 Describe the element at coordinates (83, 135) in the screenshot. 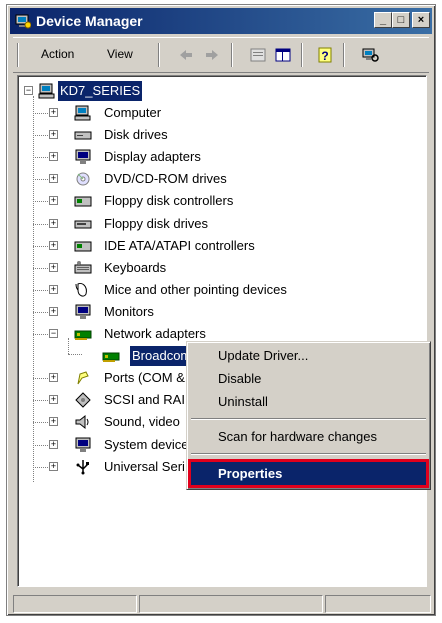

I see `disk-drive-icon` at that location.